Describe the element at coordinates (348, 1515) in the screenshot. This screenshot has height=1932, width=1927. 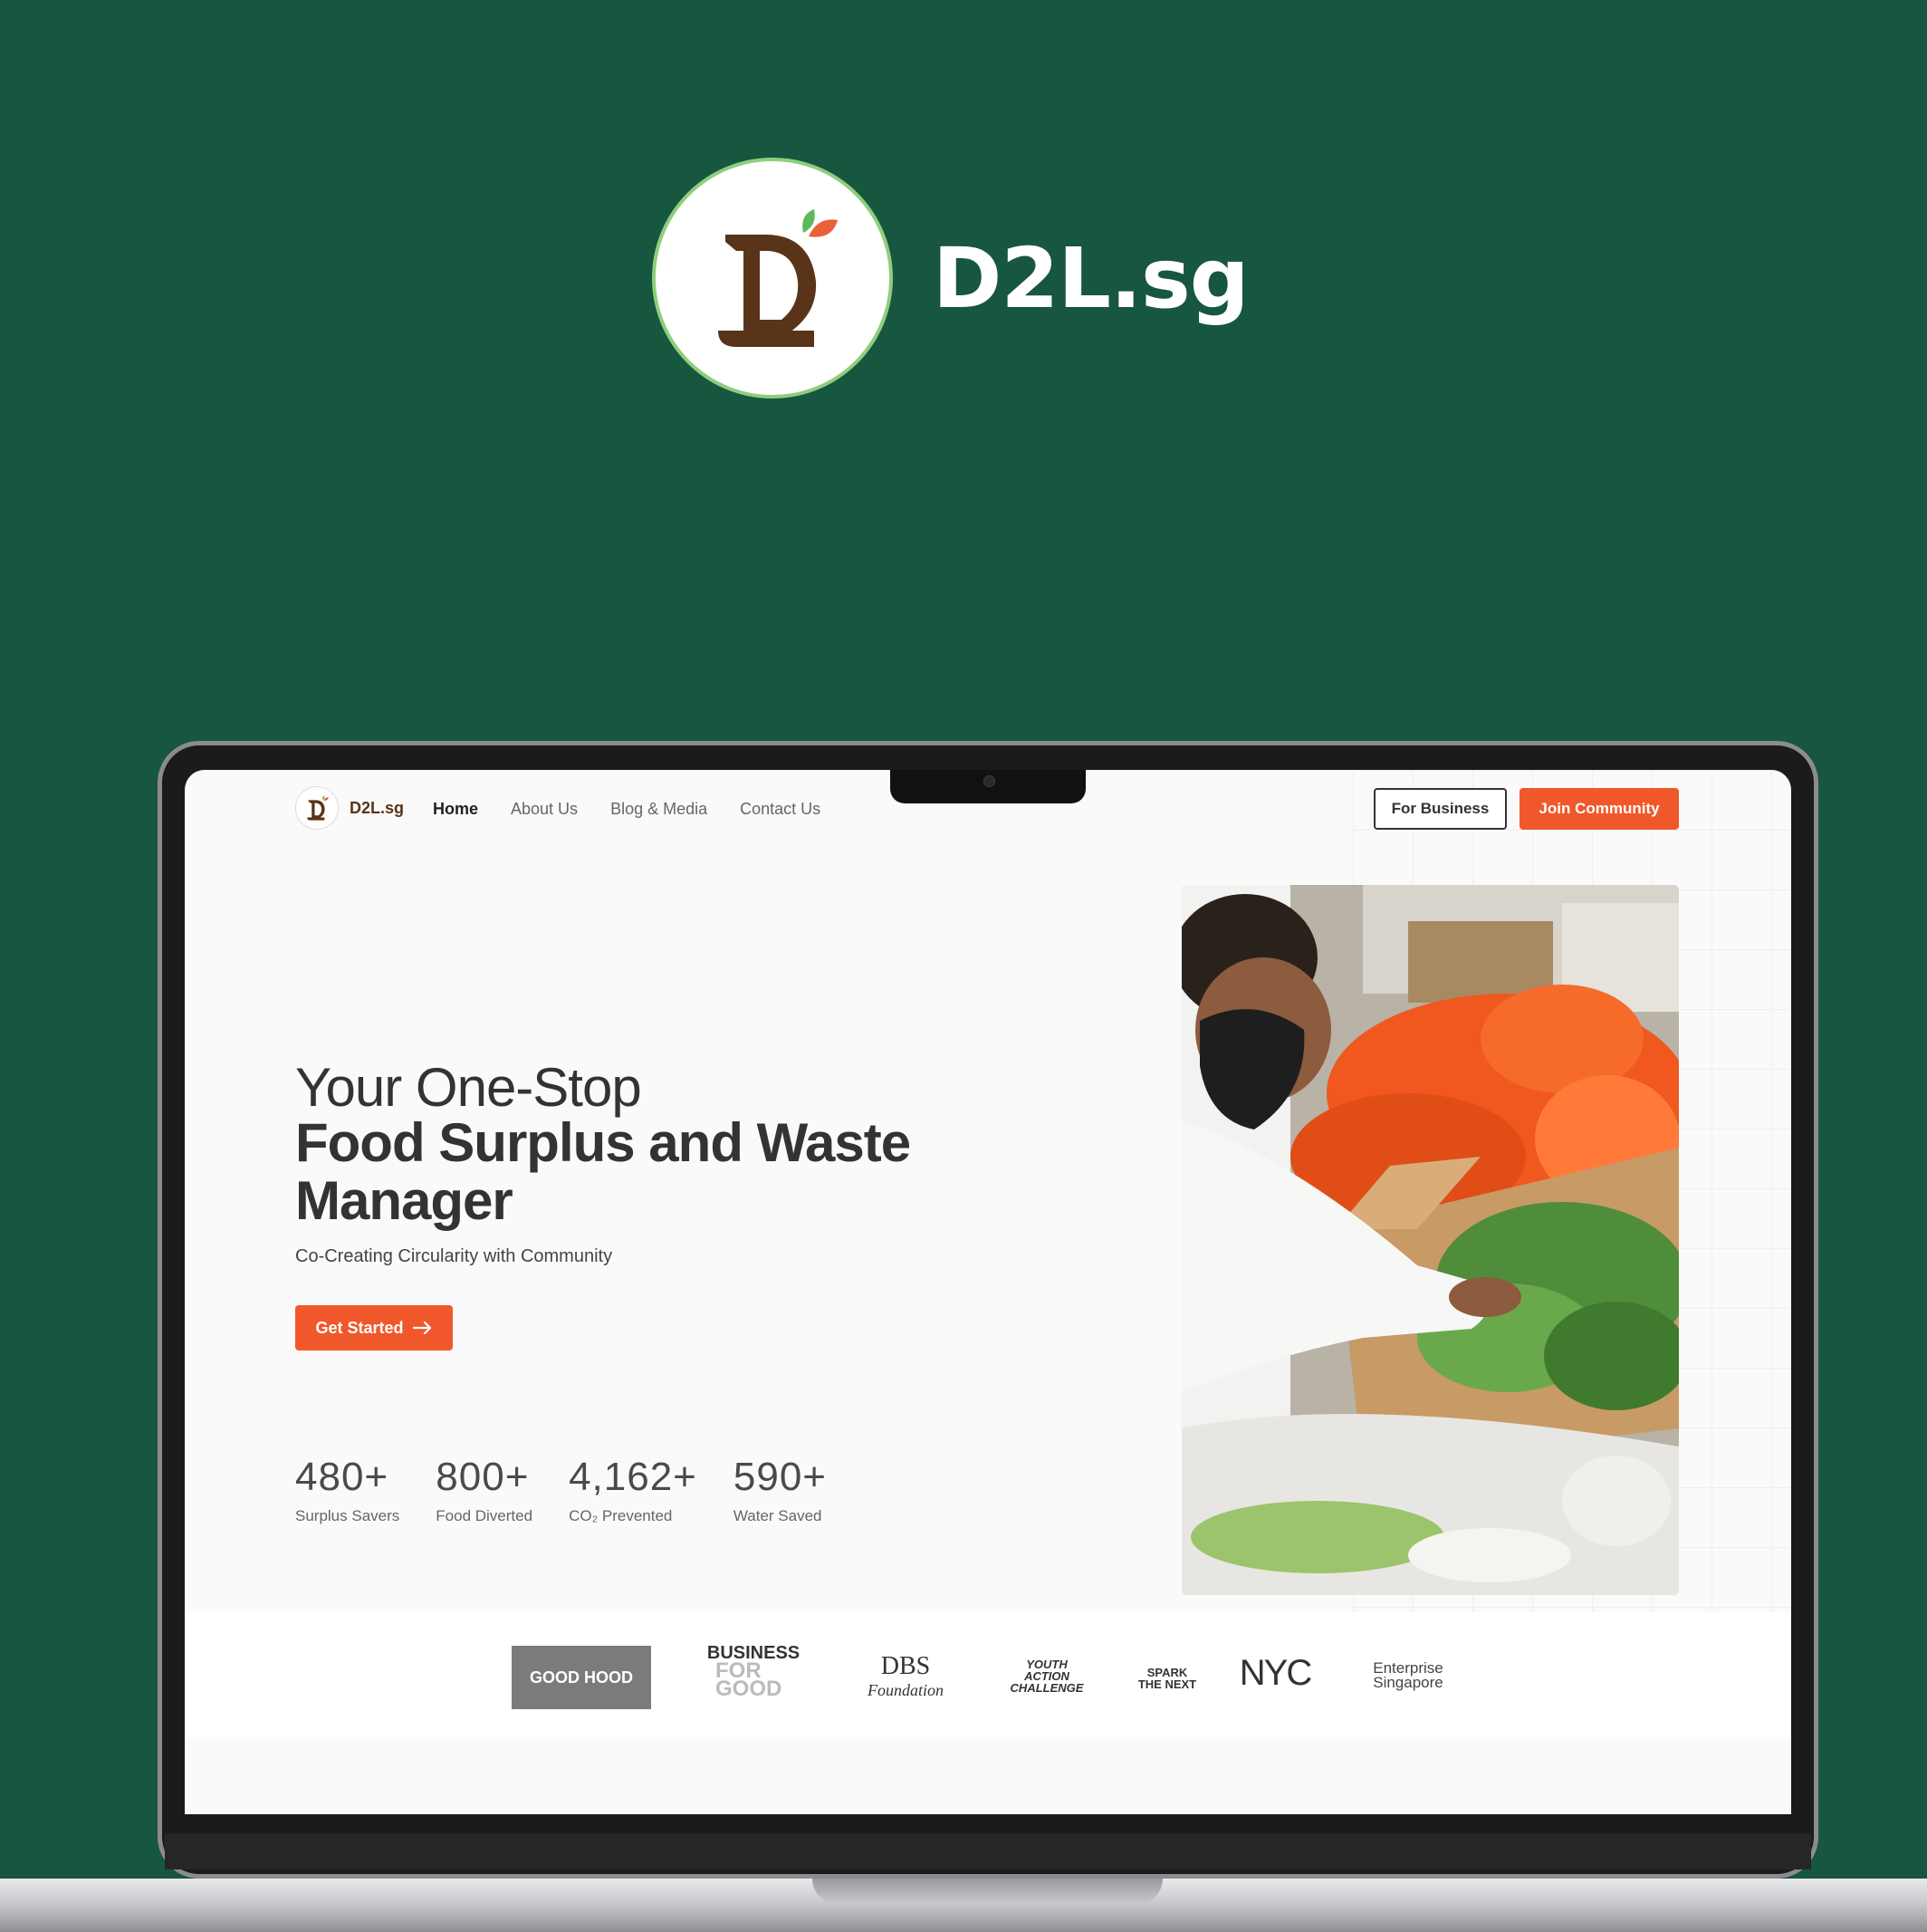
I see `stat-label: Surplus Savers` at that location.